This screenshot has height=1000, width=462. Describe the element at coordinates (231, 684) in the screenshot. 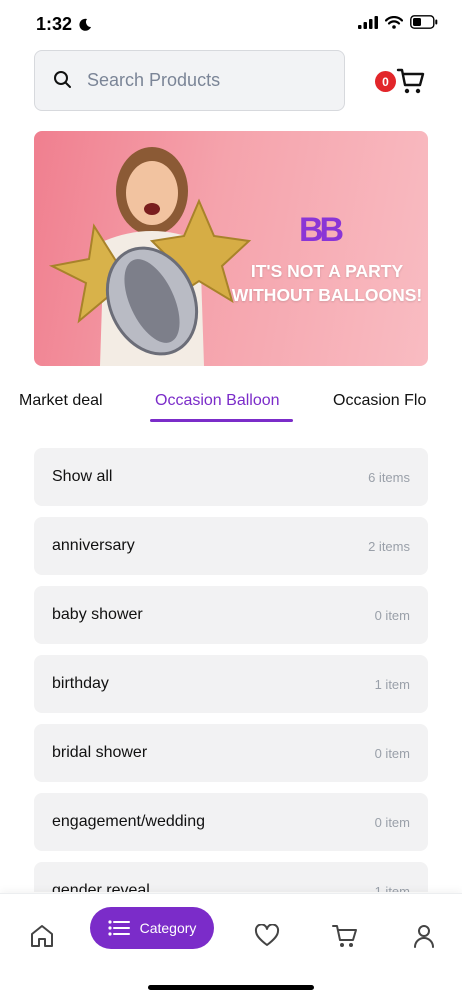

I see `list-item: birthday 1 item` at that location.